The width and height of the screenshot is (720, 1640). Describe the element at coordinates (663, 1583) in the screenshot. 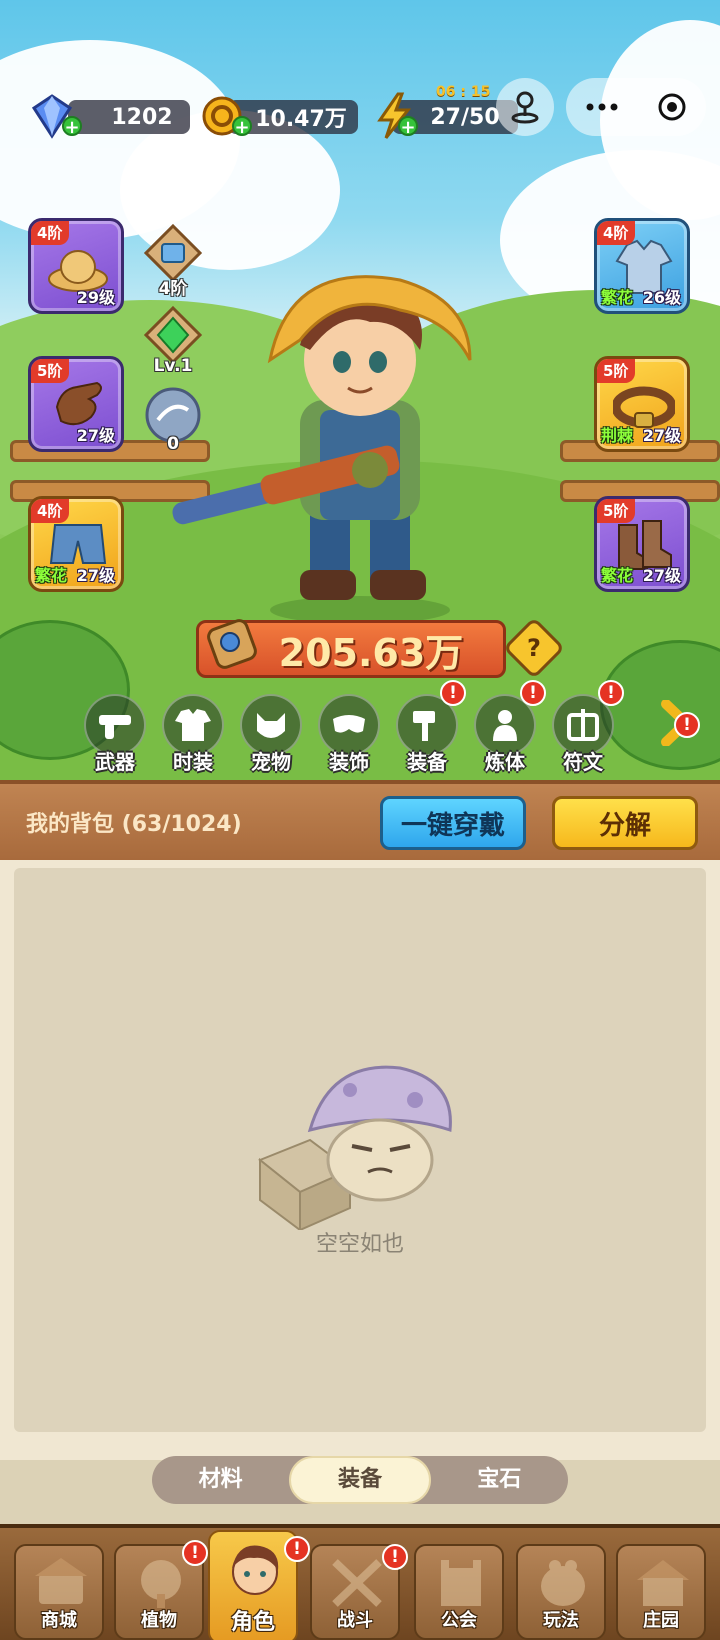

I see `house-icon` at that location.